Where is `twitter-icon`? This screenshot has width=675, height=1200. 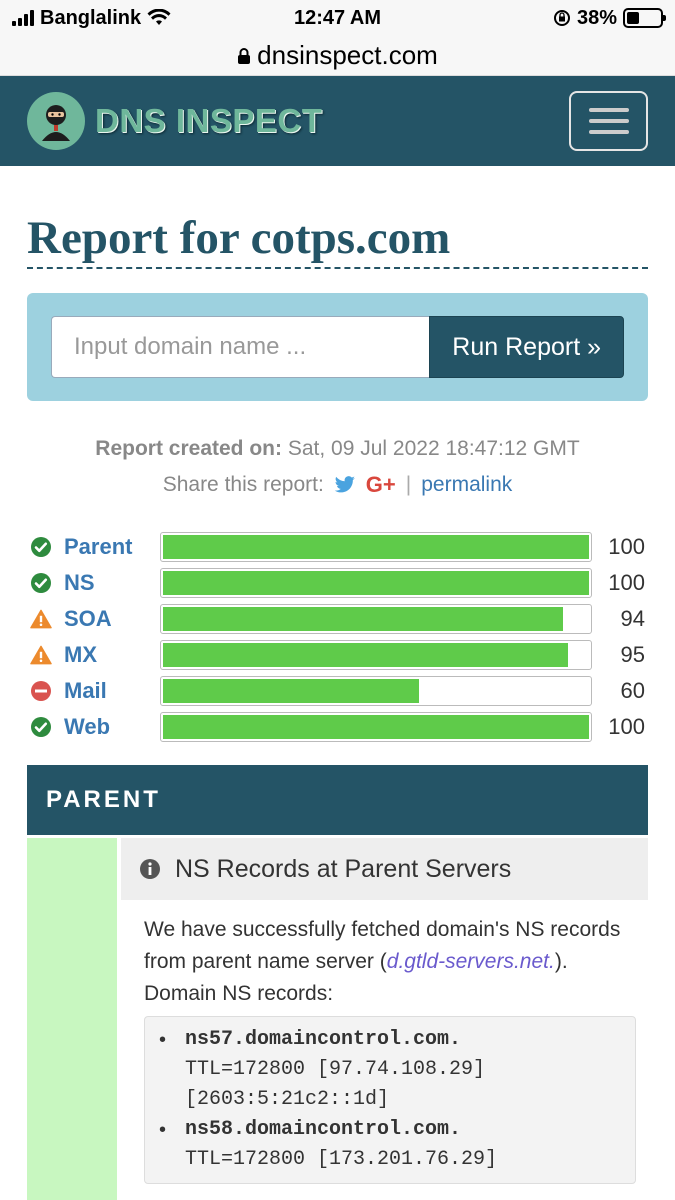
twitter-icon is located at coordinates (345, 485).